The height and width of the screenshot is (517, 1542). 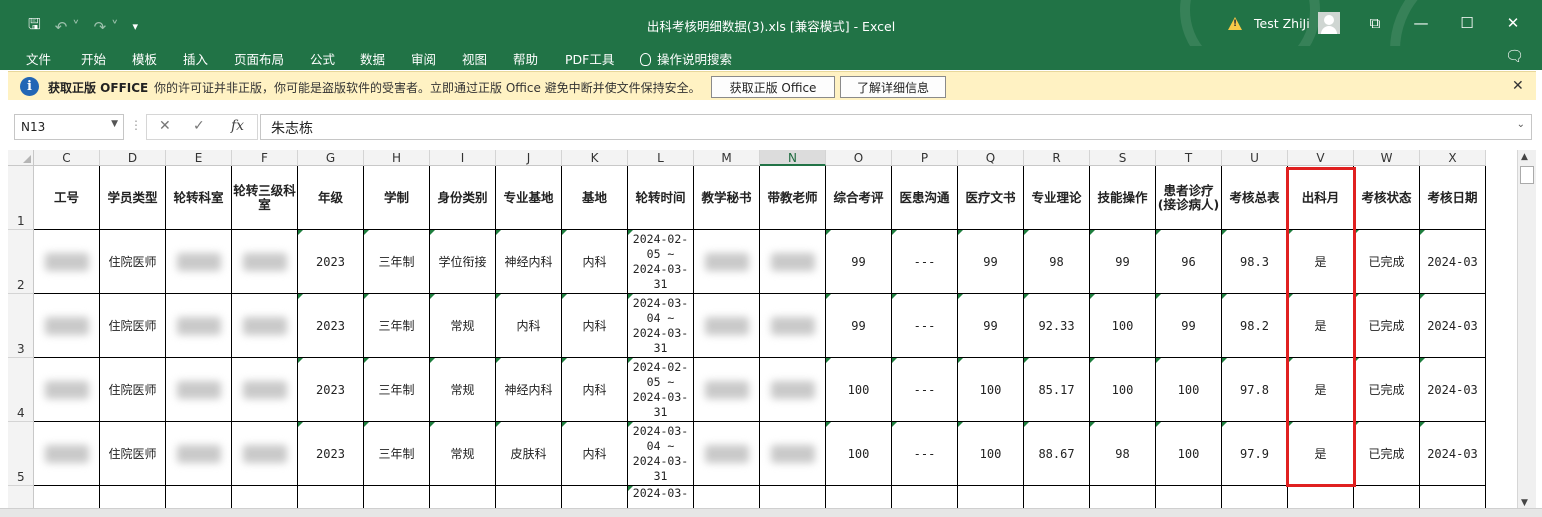 What do you see at coordinates (859, 262) in the screenshot?
I see `cell-o2: 99` at bounding box center [859, 262].